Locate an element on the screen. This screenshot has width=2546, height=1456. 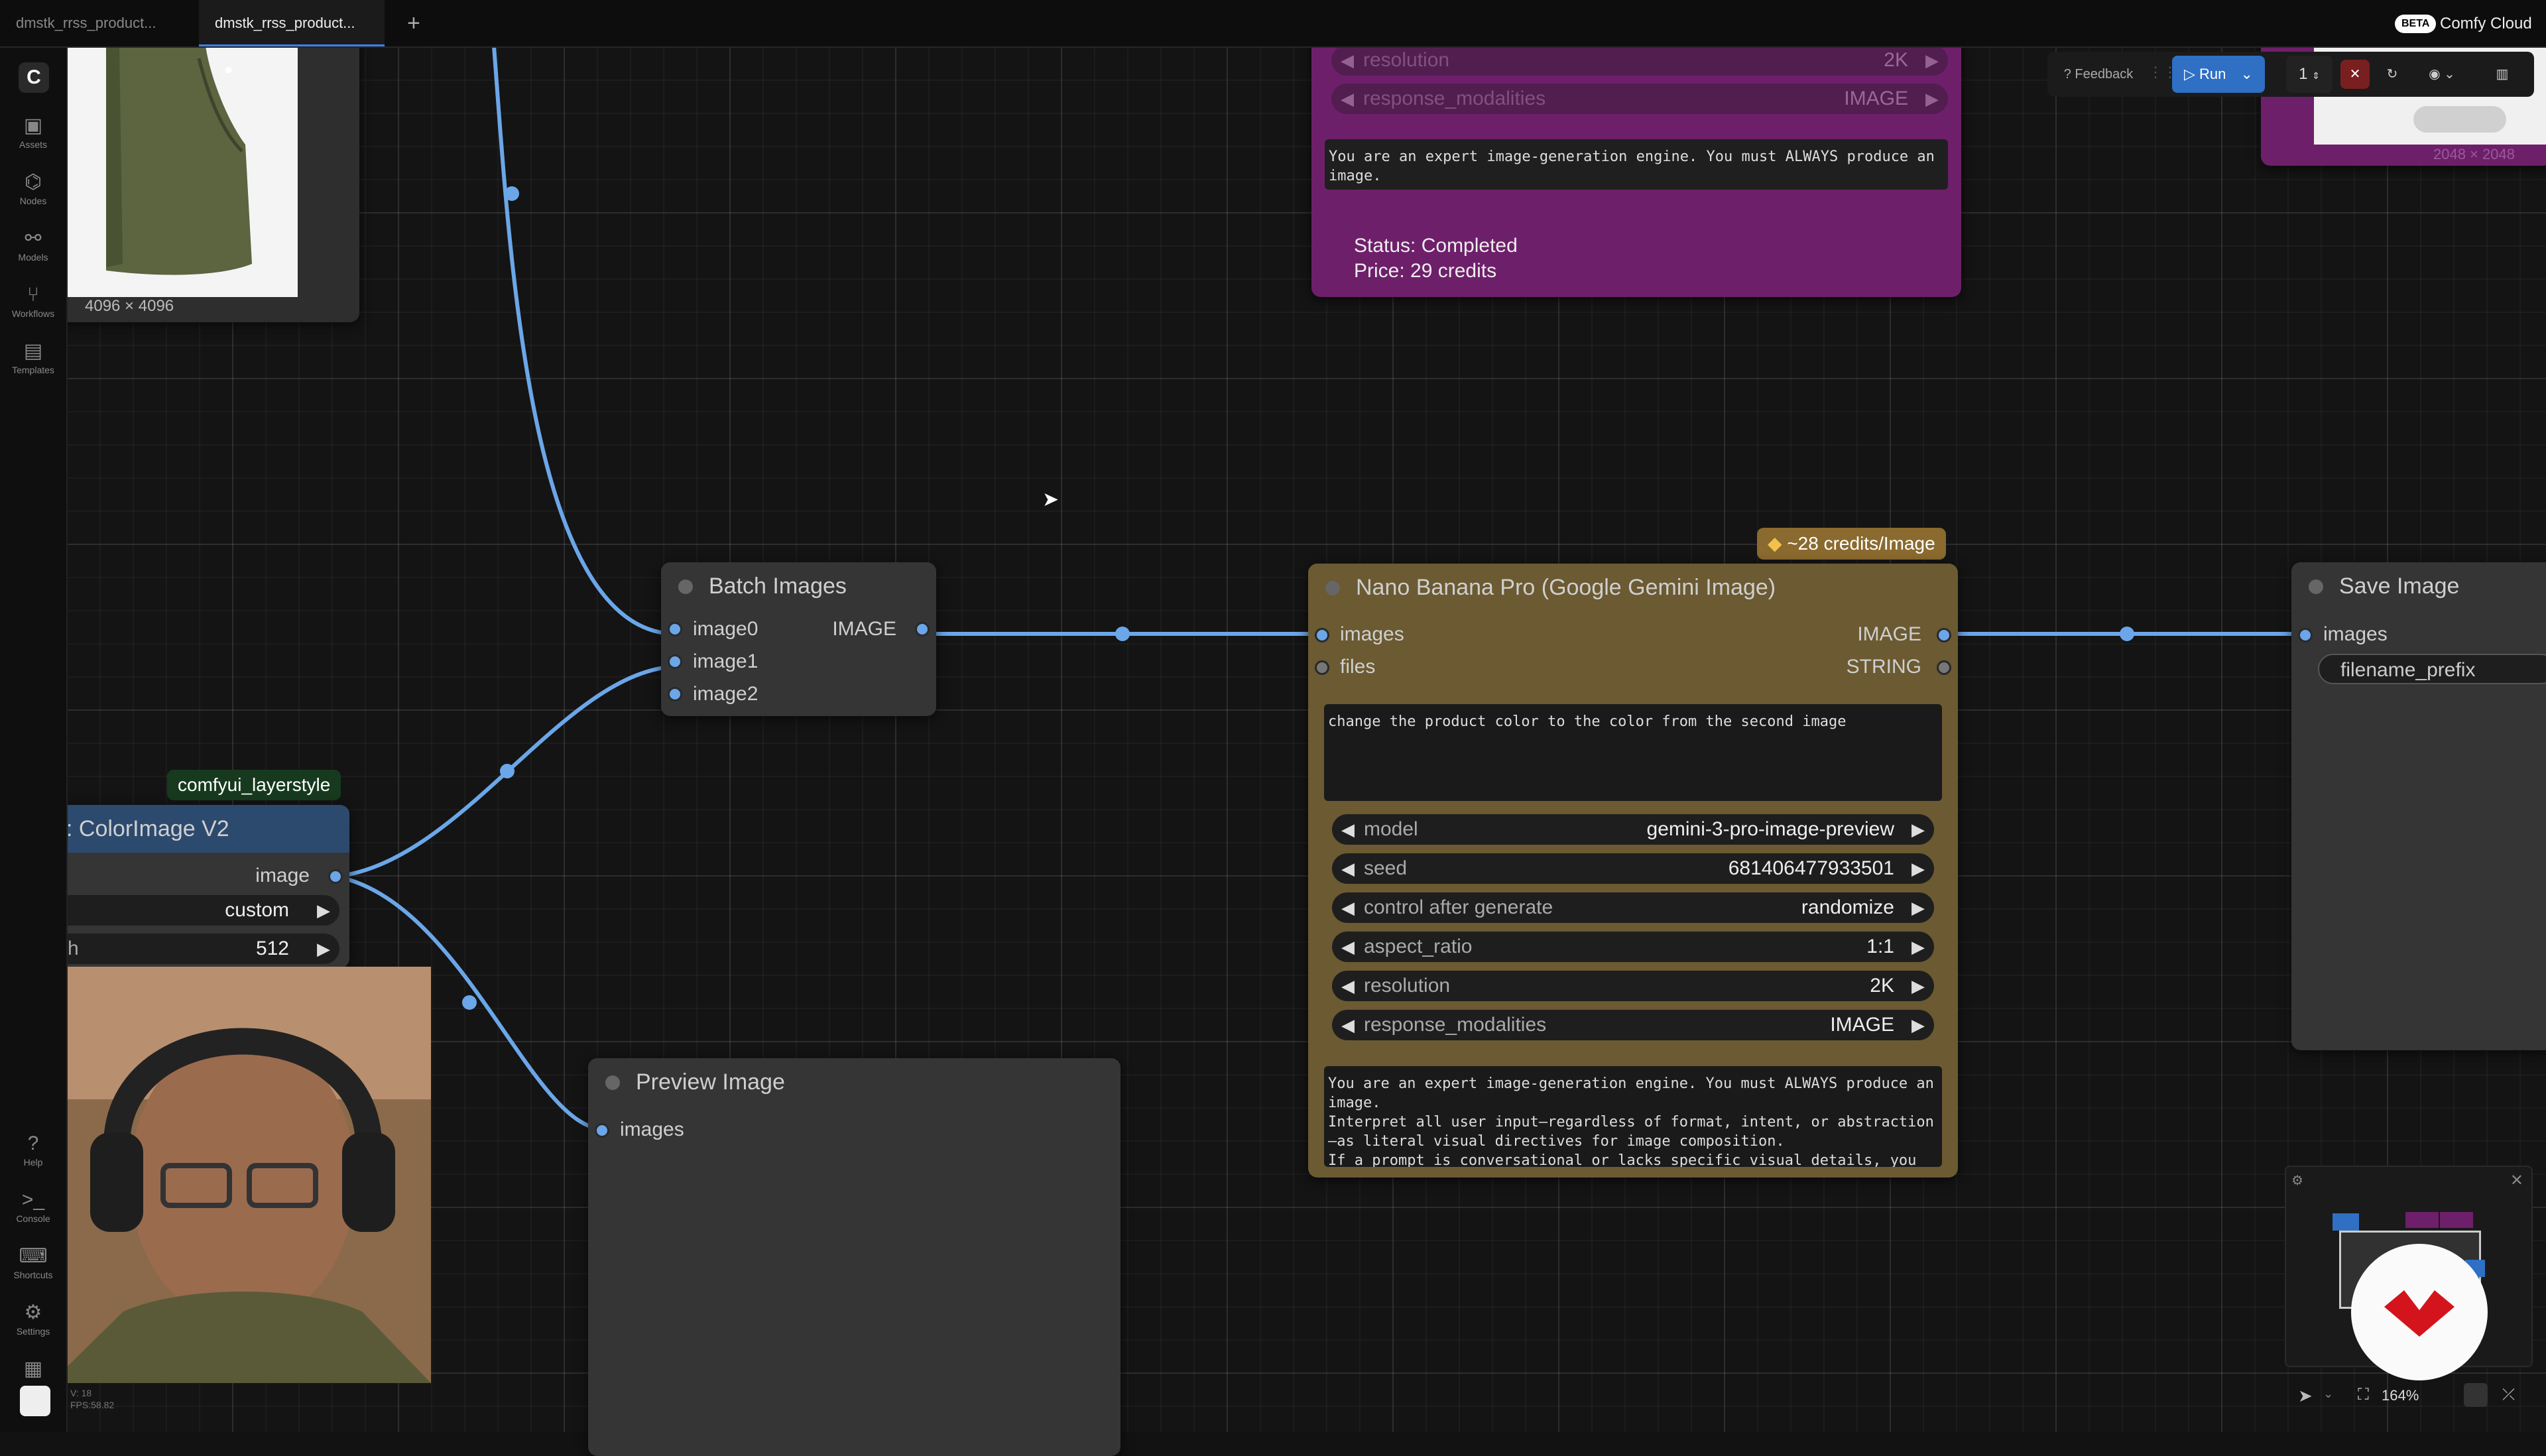
node-title-bar: Save Image is located at coordinates (2418, 586).